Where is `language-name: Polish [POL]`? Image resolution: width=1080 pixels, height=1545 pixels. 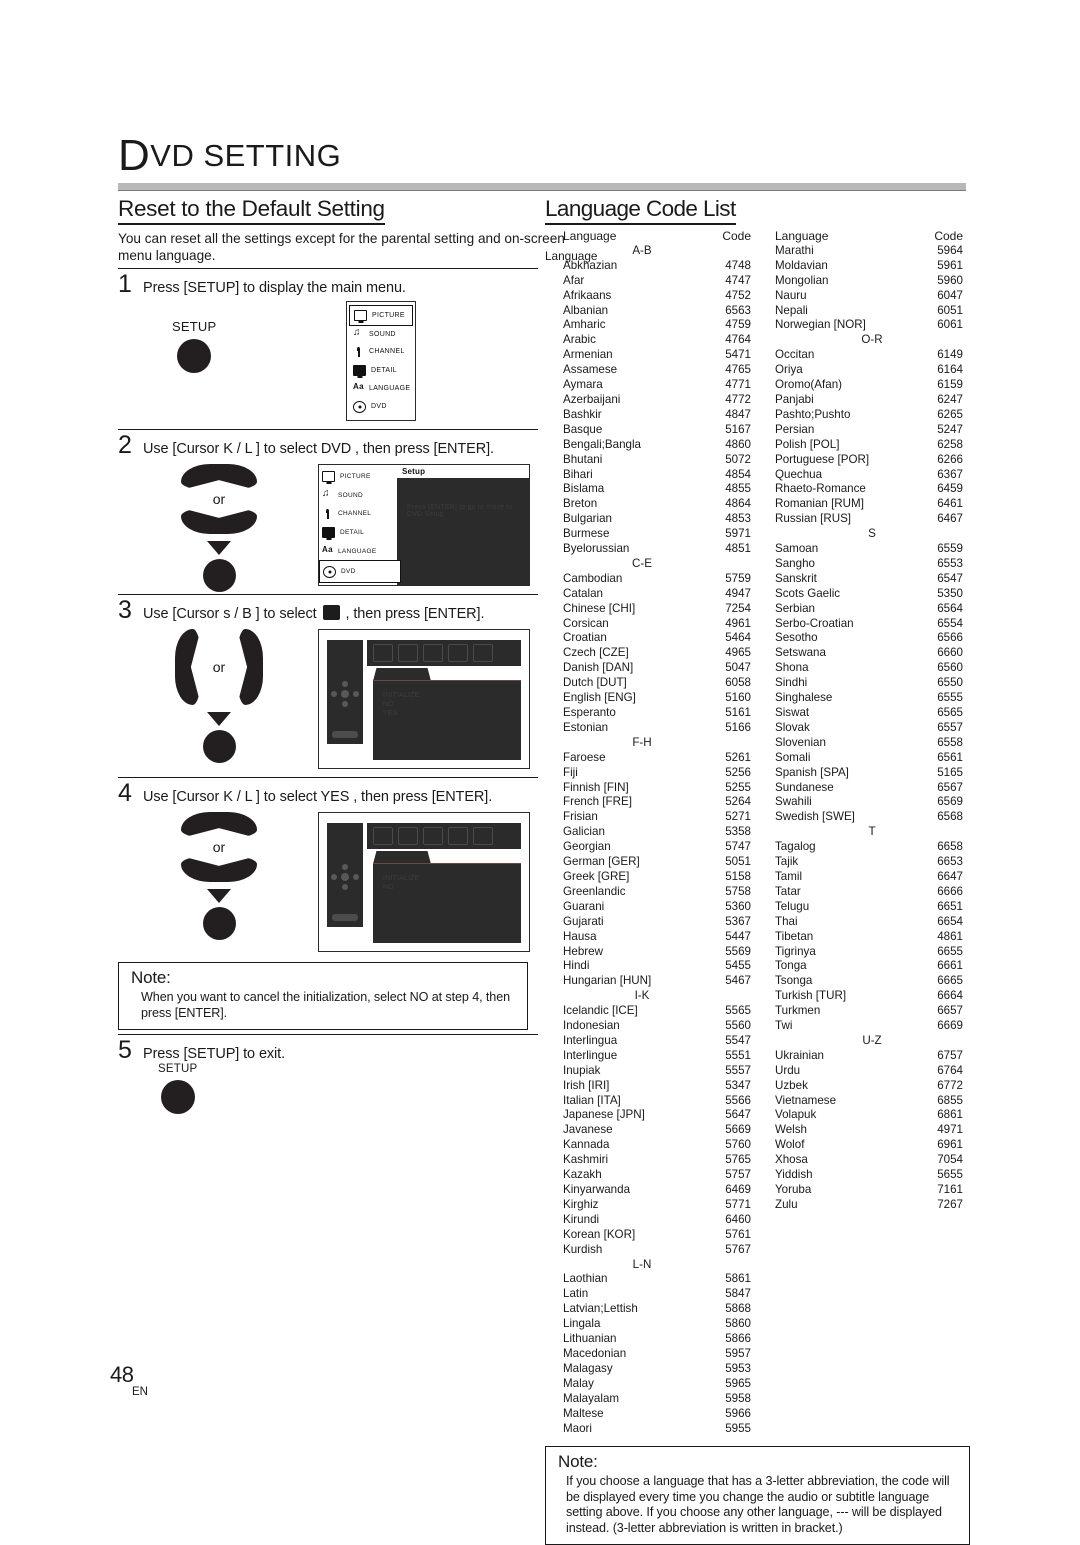 language-name: Polish [POL] is located at coordinates (807, 444).